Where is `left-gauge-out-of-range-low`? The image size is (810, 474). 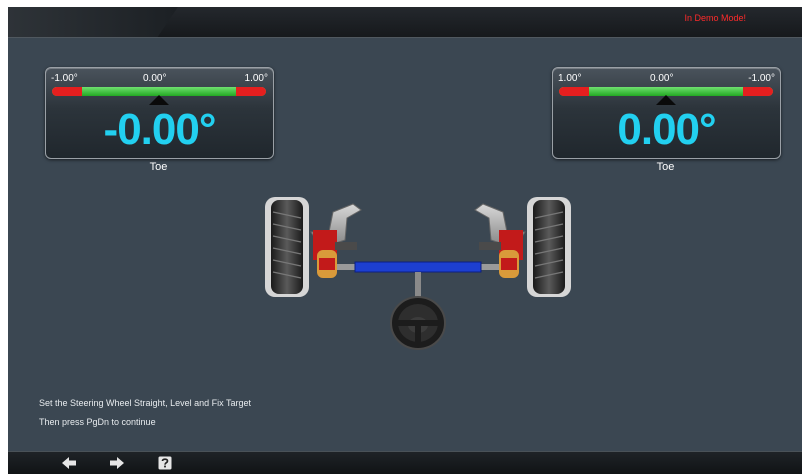 left-gauge-out-of-range-low is located at coordinates (67, 91).